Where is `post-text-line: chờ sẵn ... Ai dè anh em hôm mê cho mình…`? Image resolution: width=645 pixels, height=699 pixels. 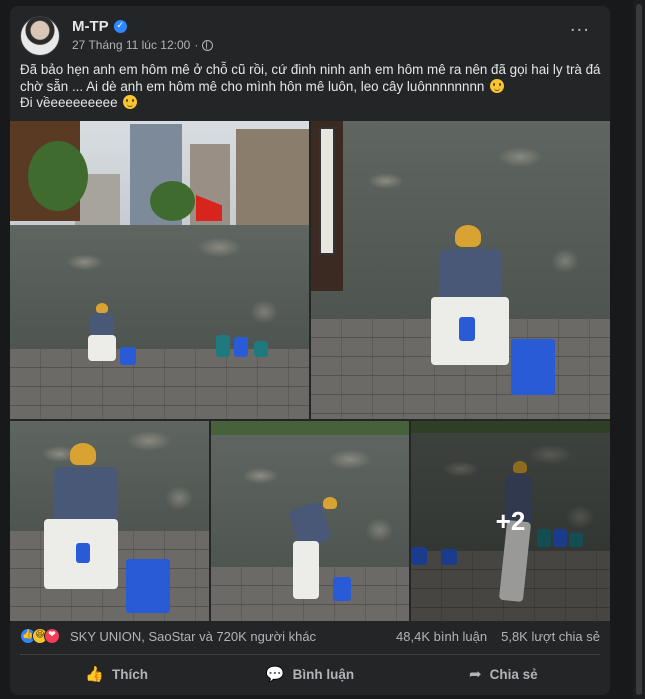 post-text-line: chờ sẵn ... Ai dè anh em hôm mê cho mình… is located at coordinates (310, 87).